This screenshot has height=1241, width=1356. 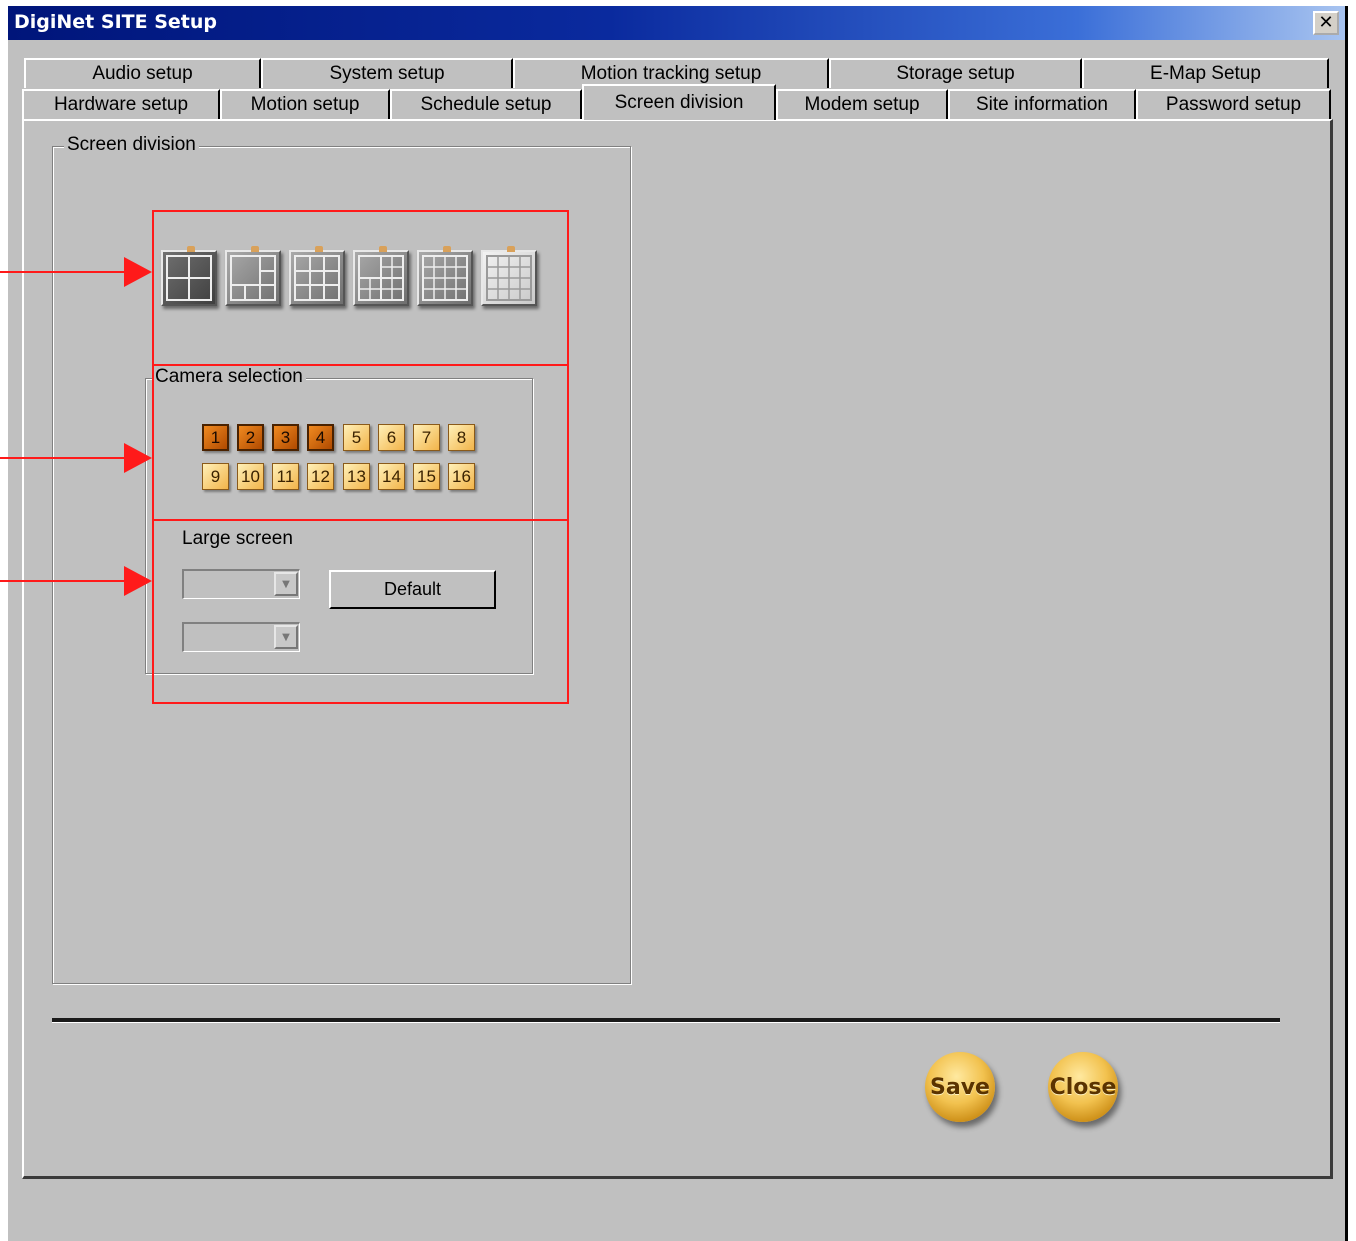 What do you see at coordinates (1205, 73) in the screenshot?
I see `tab-emap-setup: E-Map Setup` at bounding box center [1205, 73].